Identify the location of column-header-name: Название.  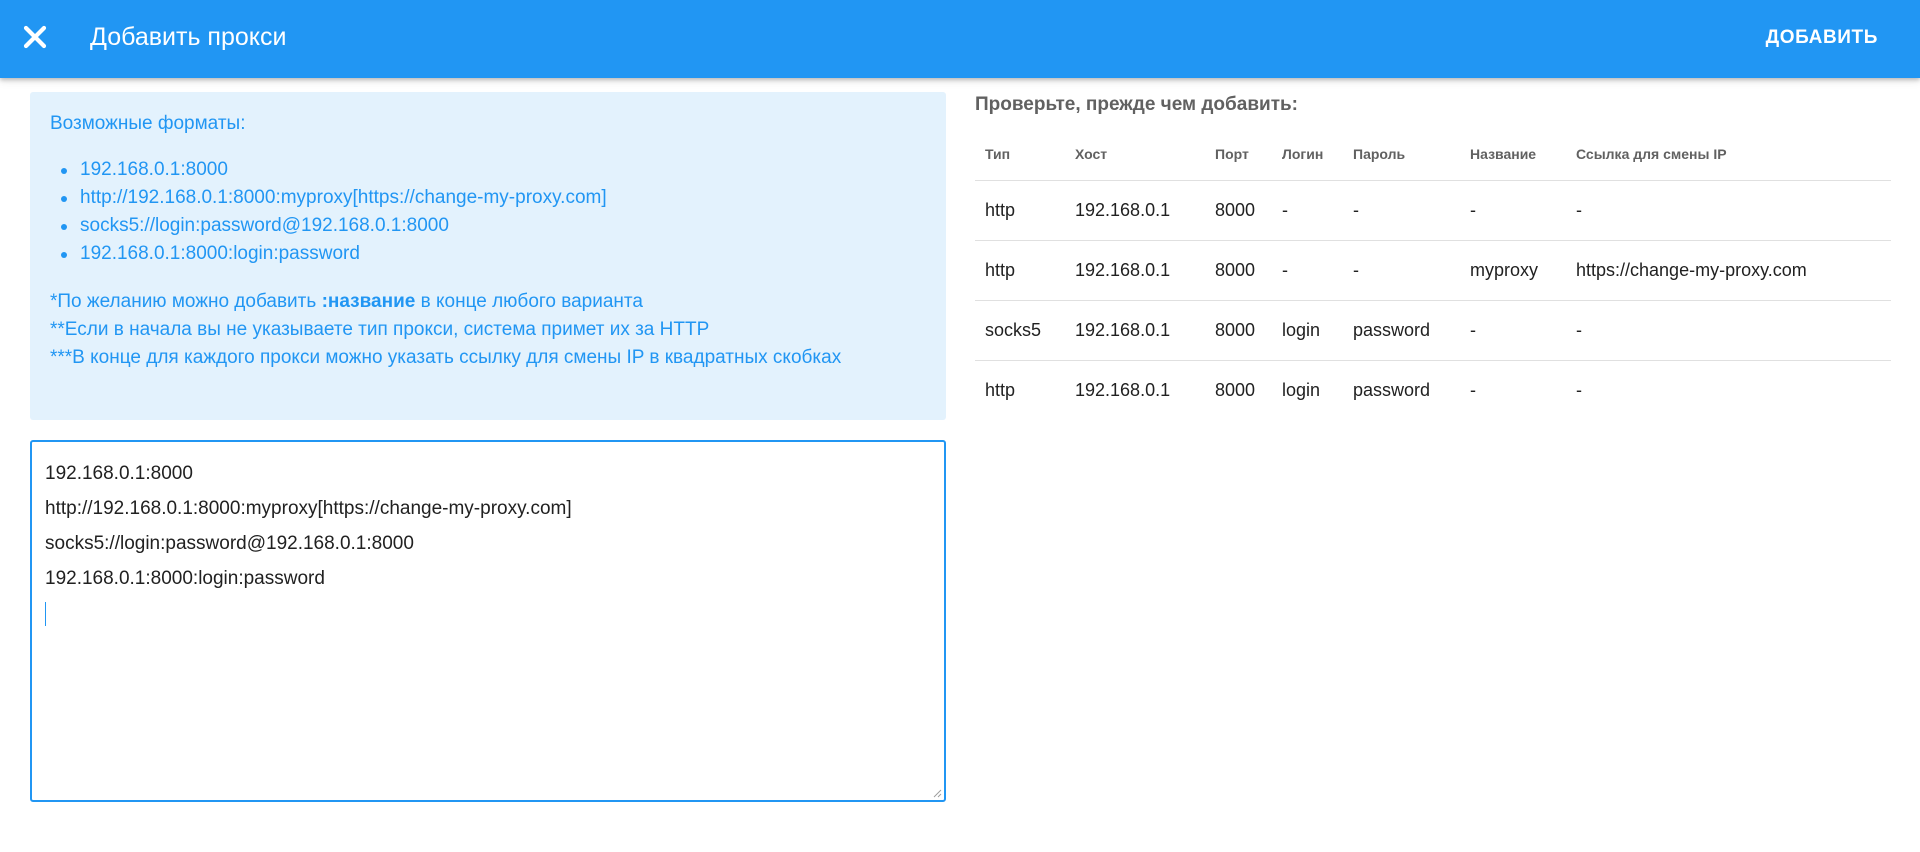
(1513, 154).